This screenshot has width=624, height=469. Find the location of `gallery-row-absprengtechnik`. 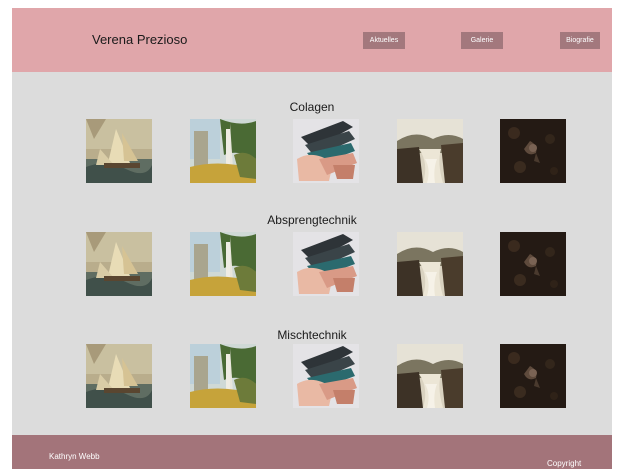

gallery-row-absprengtechnik is located at coordinates (312, 265).